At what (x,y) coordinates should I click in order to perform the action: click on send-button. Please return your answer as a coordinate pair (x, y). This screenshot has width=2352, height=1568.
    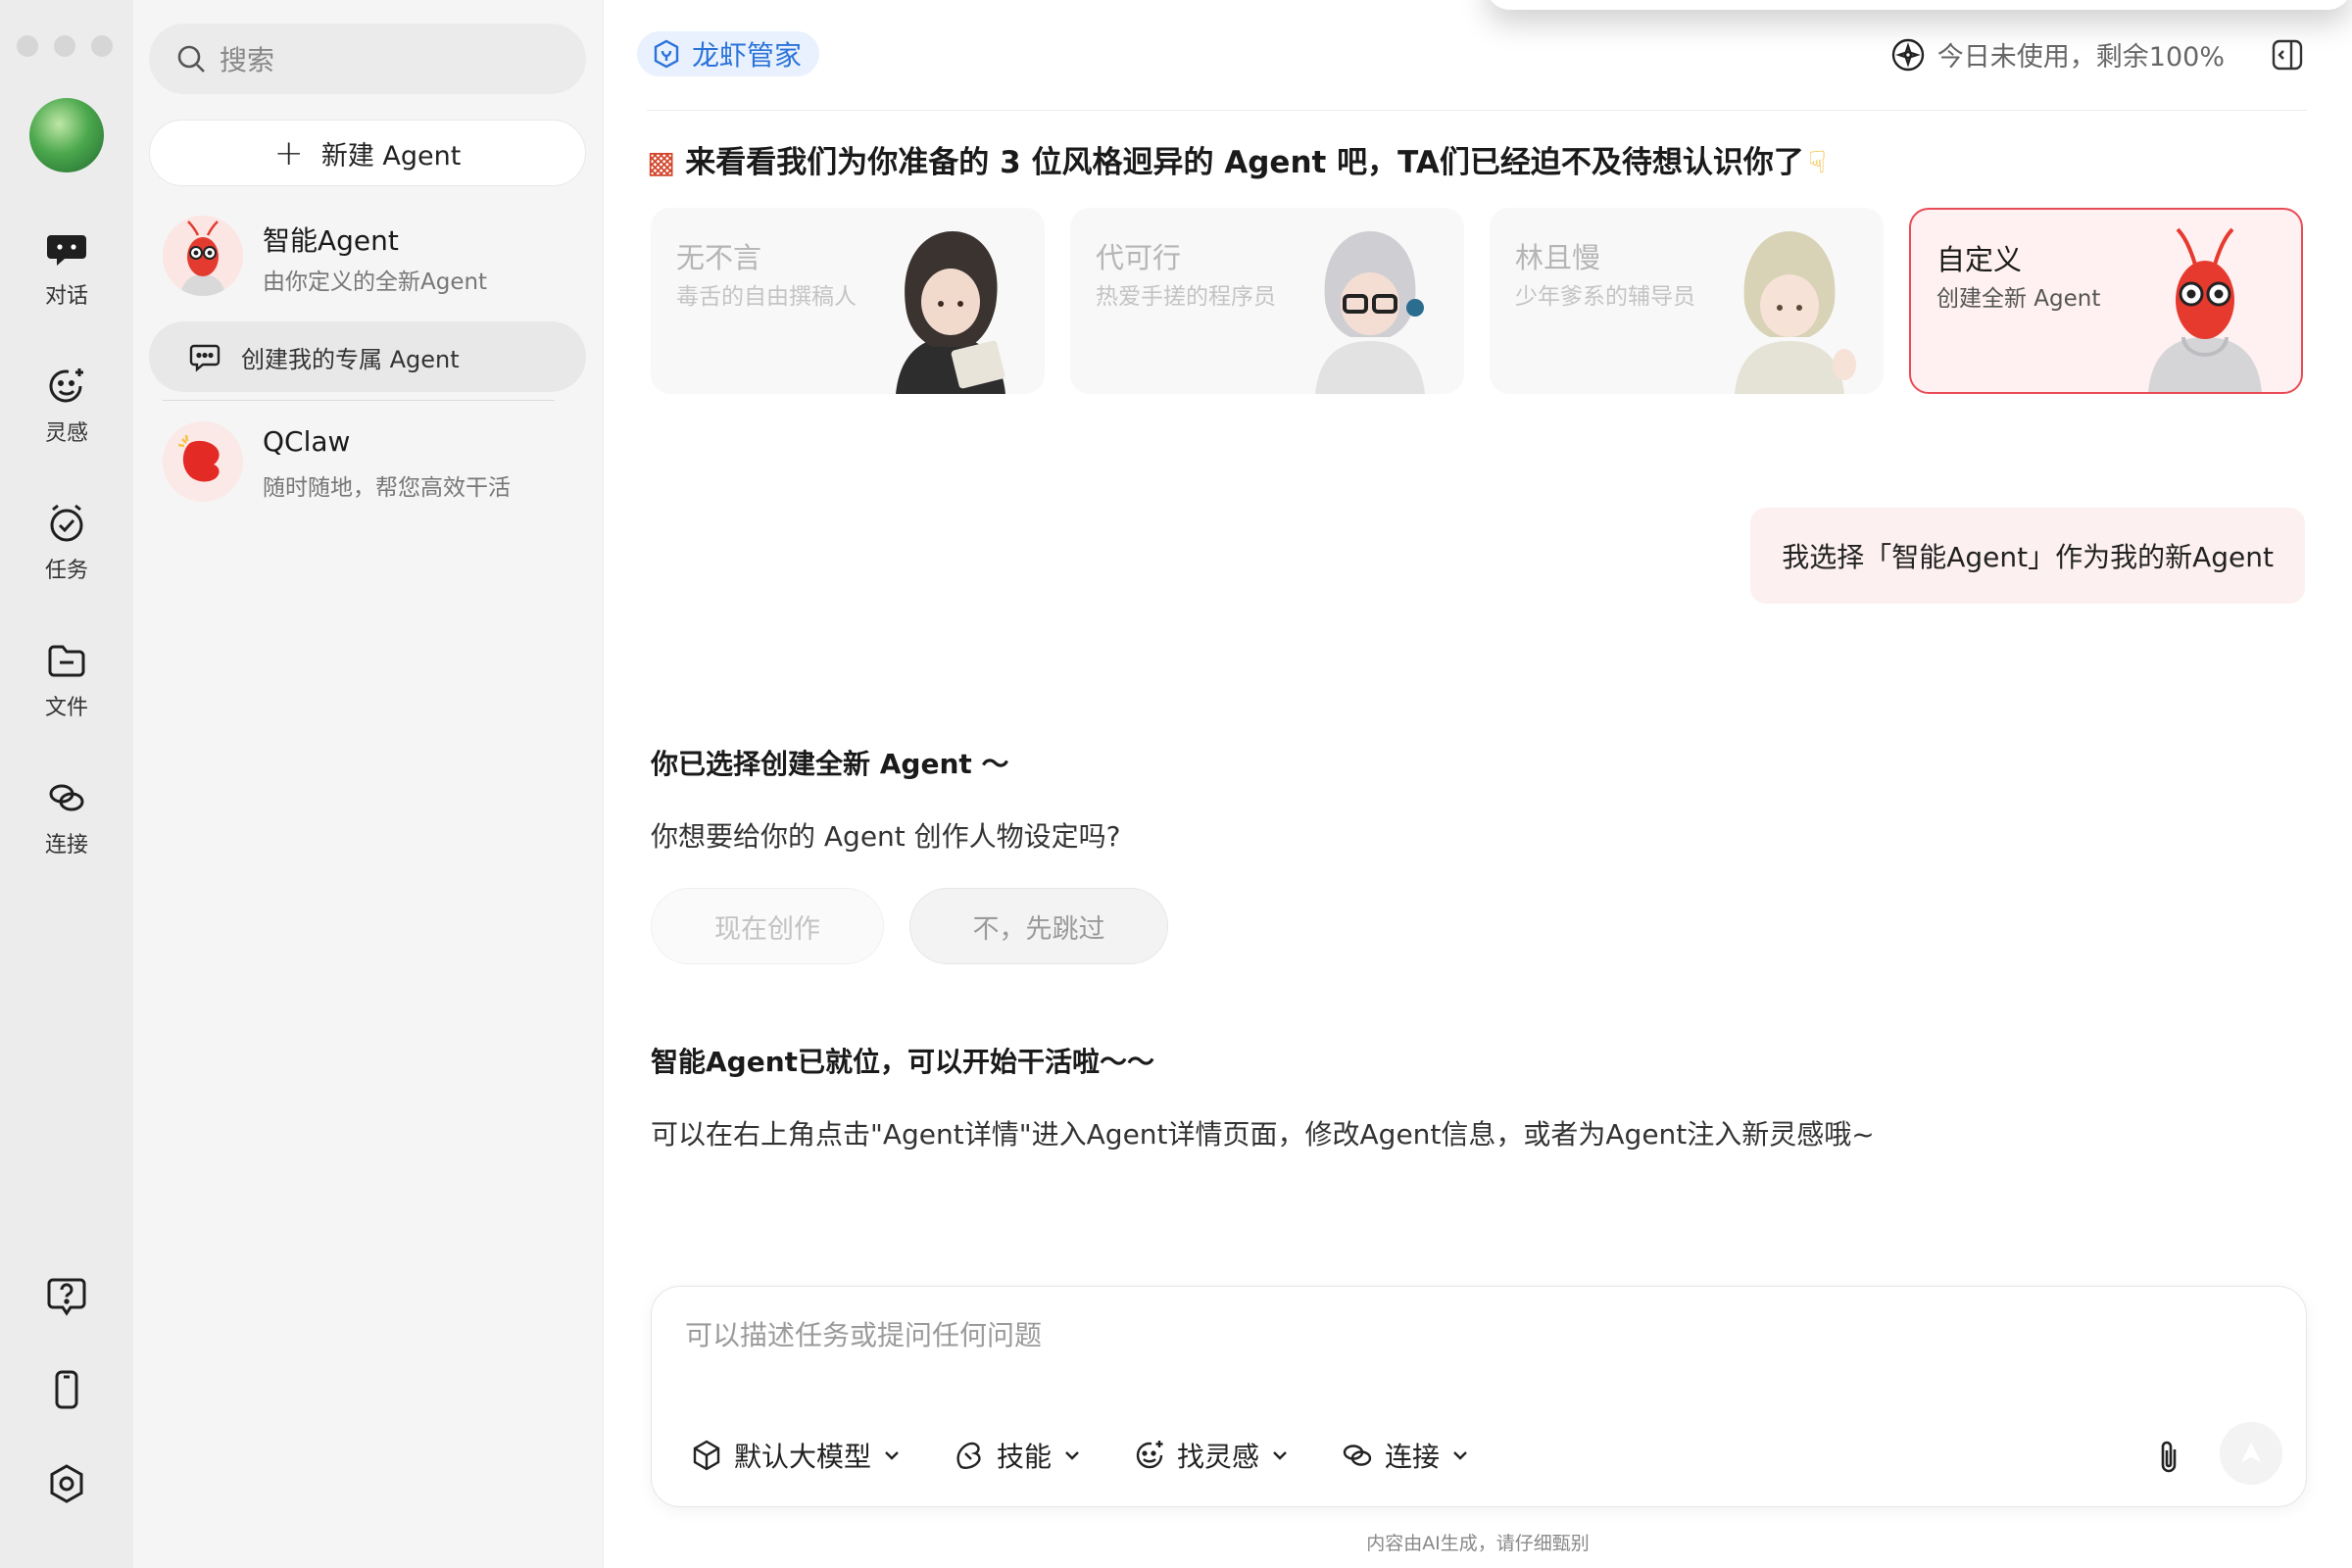
    Looking at the image, I should click on (2251, 1453).